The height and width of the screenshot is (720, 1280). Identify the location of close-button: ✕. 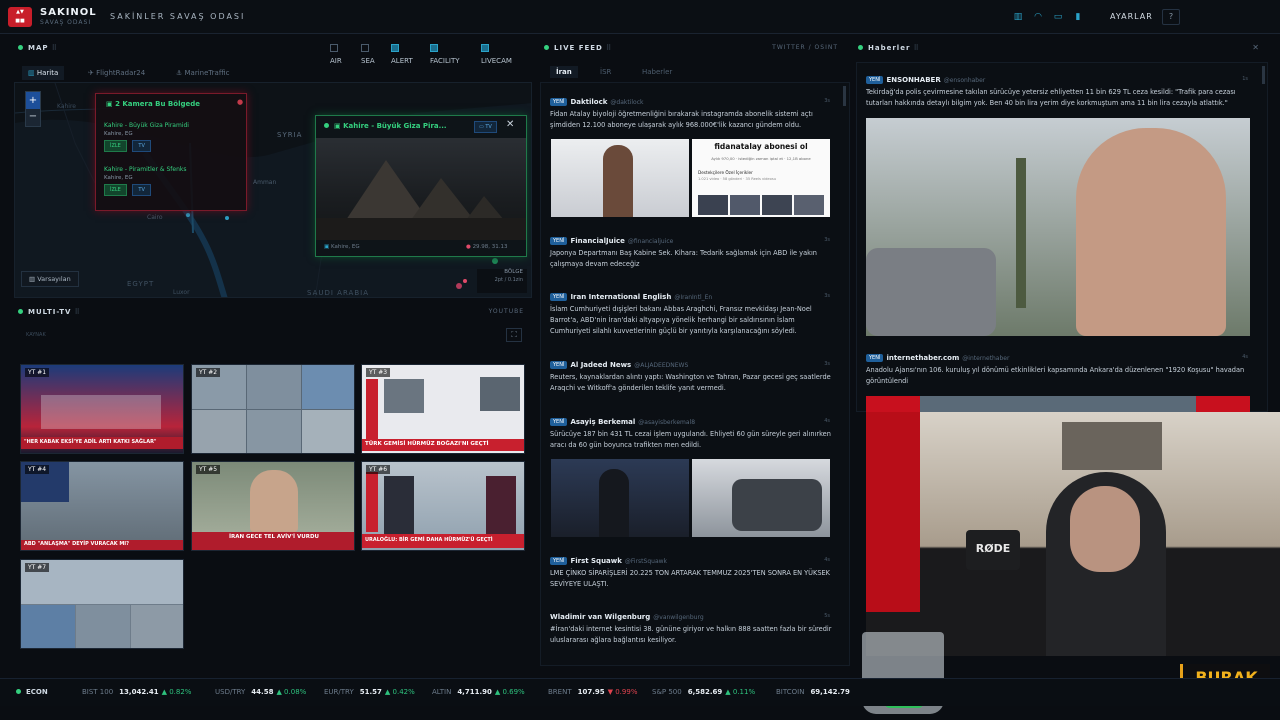
(510, 124).